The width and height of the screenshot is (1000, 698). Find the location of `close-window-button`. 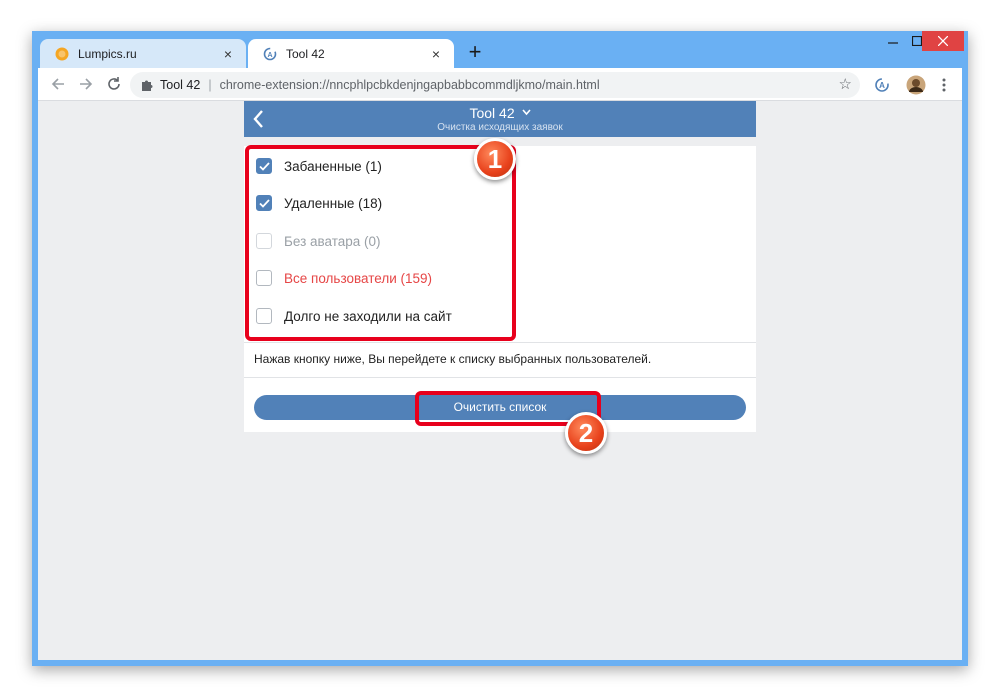

close-window-button is located at coordinates (943, 41).